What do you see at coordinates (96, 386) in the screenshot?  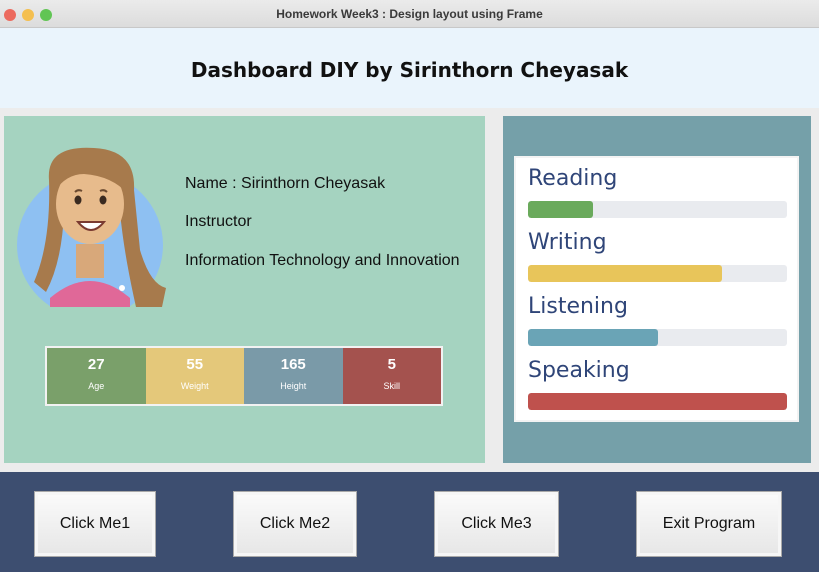 I see `stat-age-label: Age` at bounding box center [96, 386].